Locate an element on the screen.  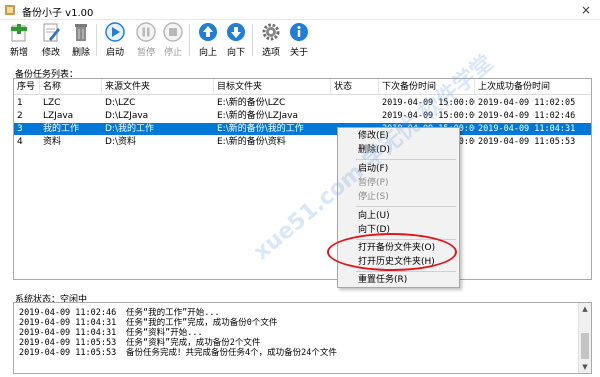
delete-button: 删除 is located at coordinates (81, 40).